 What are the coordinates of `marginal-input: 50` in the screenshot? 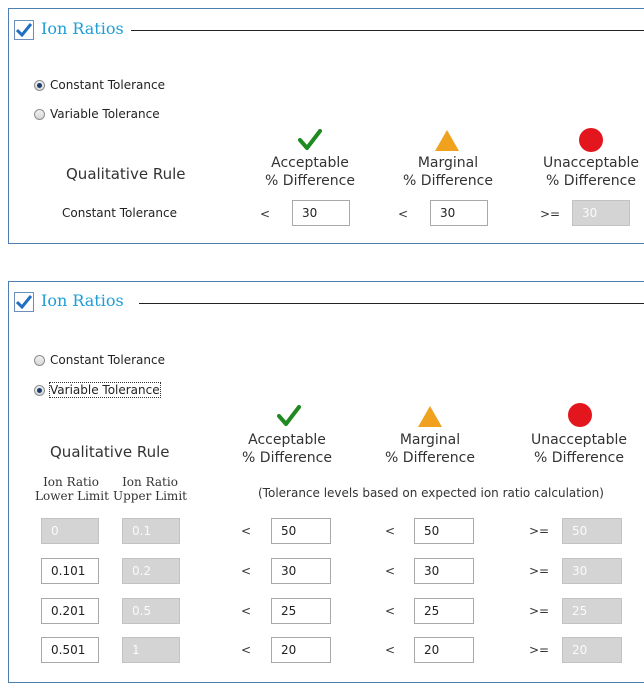 It's located at (444, 531).